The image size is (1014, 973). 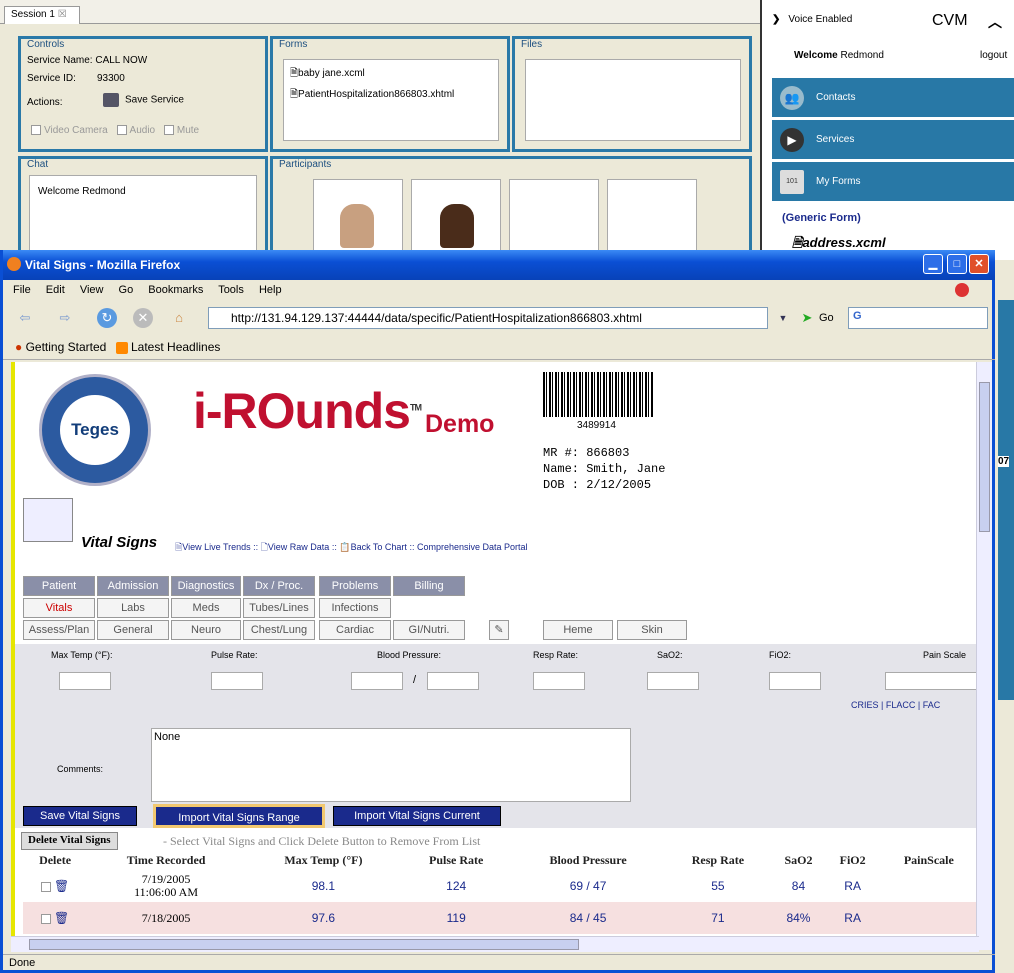 I want to click on tab-gi-nutri: GI/Nutri., so click(x=429, y=630).